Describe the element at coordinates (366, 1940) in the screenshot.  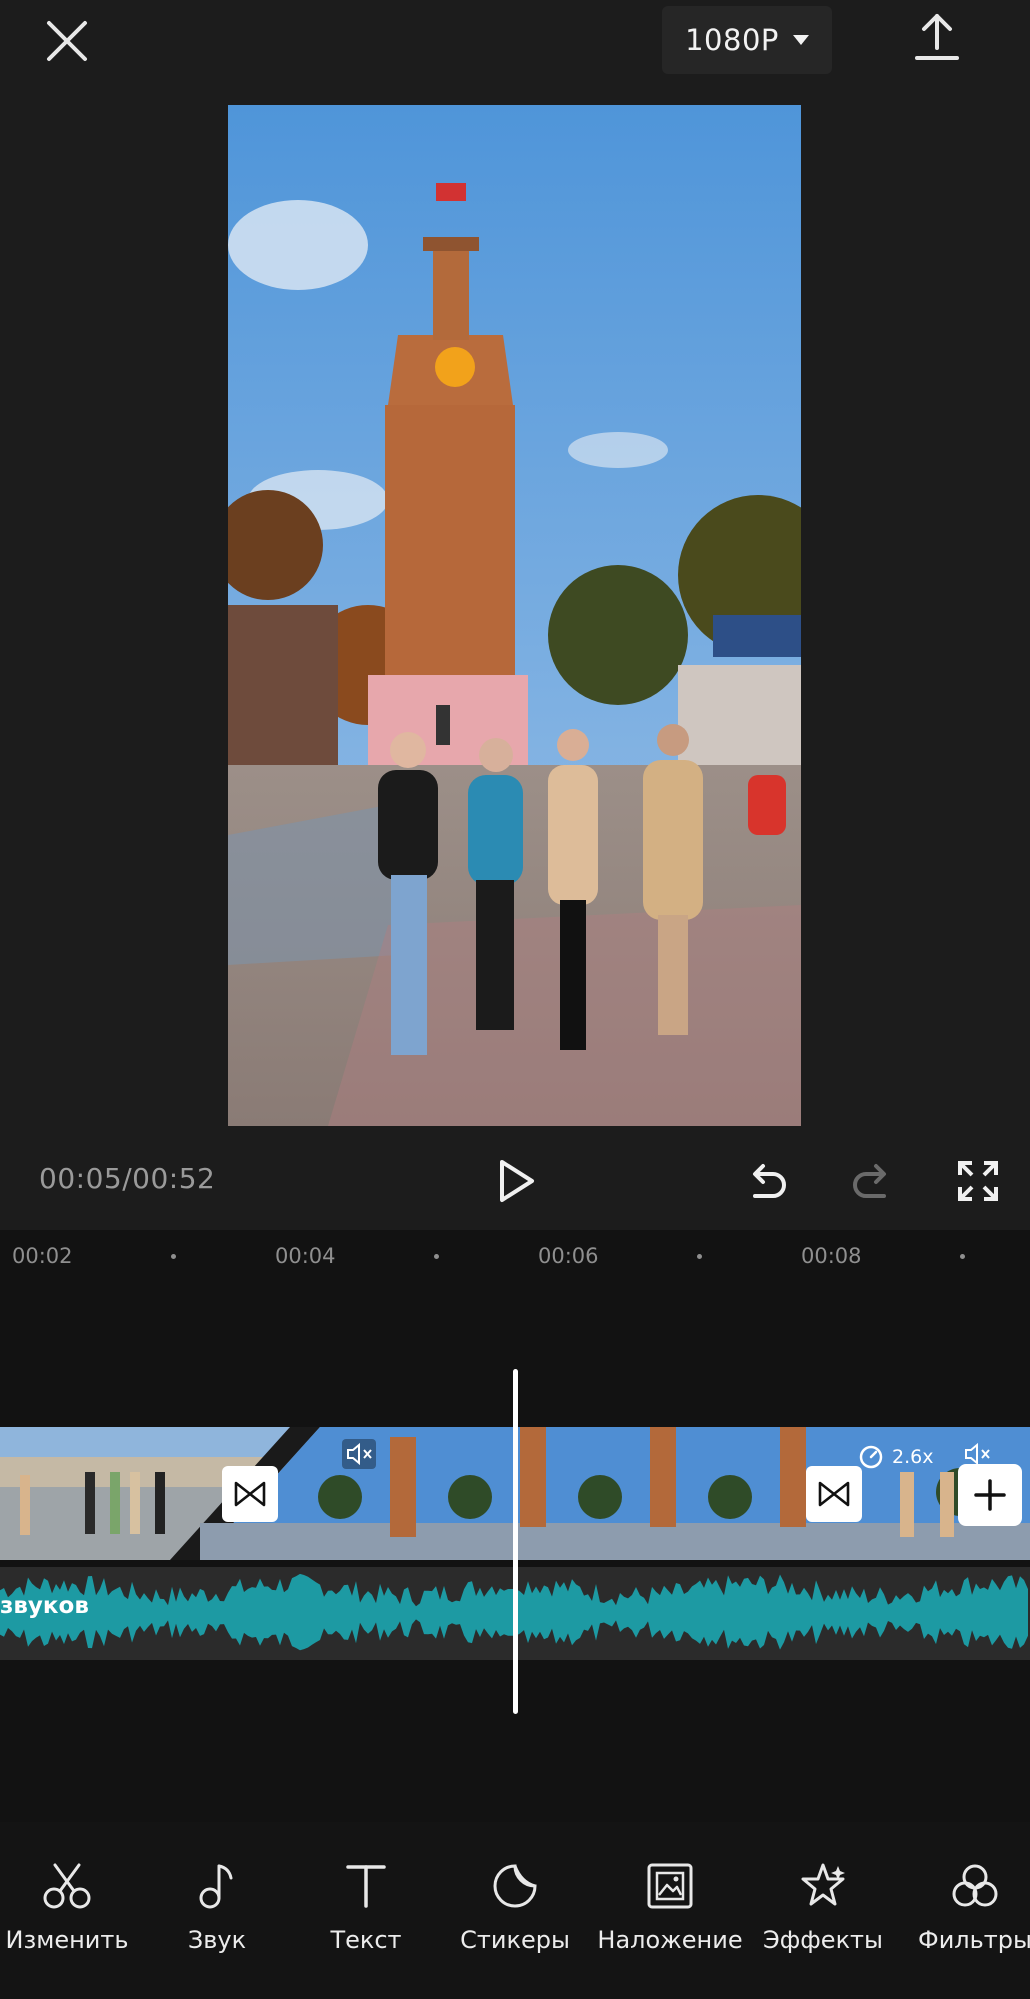
I see `tool-label: Текст` at that location.